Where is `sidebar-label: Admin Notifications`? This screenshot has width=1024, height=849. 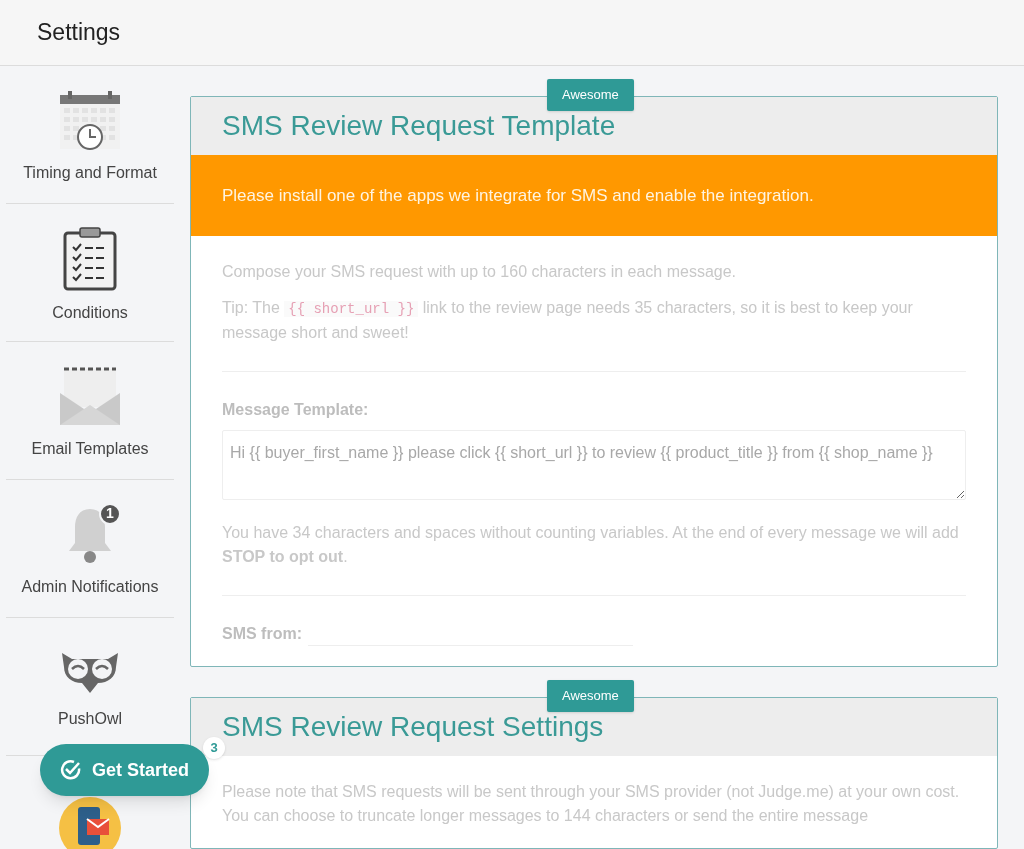 sidebar-label: Admin Notifications is located at coordinates (90, 586).